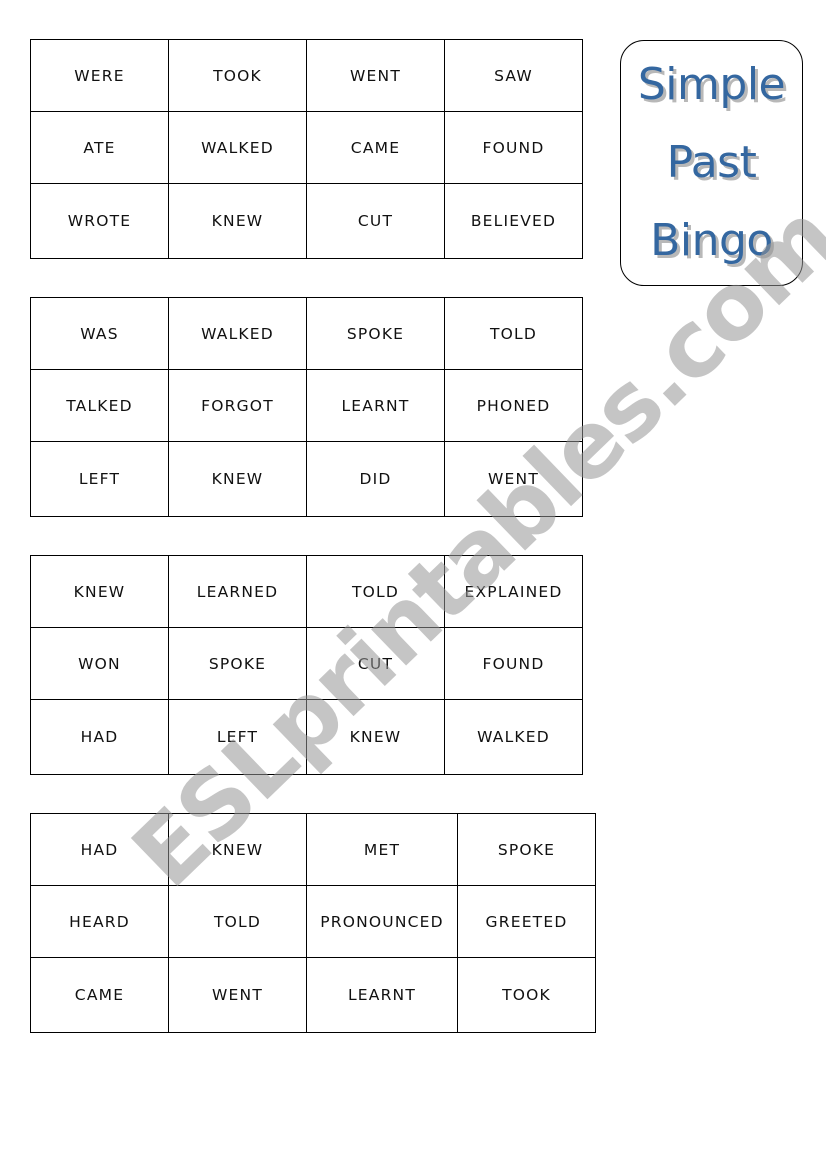 This screenshot has width=826, height=1169. What do you see at coordinates (99, 221) in the screenshot?
I see `bingo-cell: WROTE` at bounding box center [99, 221].